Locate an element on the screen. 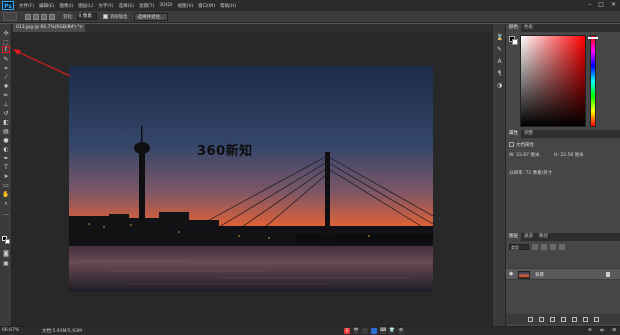 Image resolution: width=620 pixels, height=335 pixels. layer-row-background: ◉ 背景 is located at coordinates (563, 274).